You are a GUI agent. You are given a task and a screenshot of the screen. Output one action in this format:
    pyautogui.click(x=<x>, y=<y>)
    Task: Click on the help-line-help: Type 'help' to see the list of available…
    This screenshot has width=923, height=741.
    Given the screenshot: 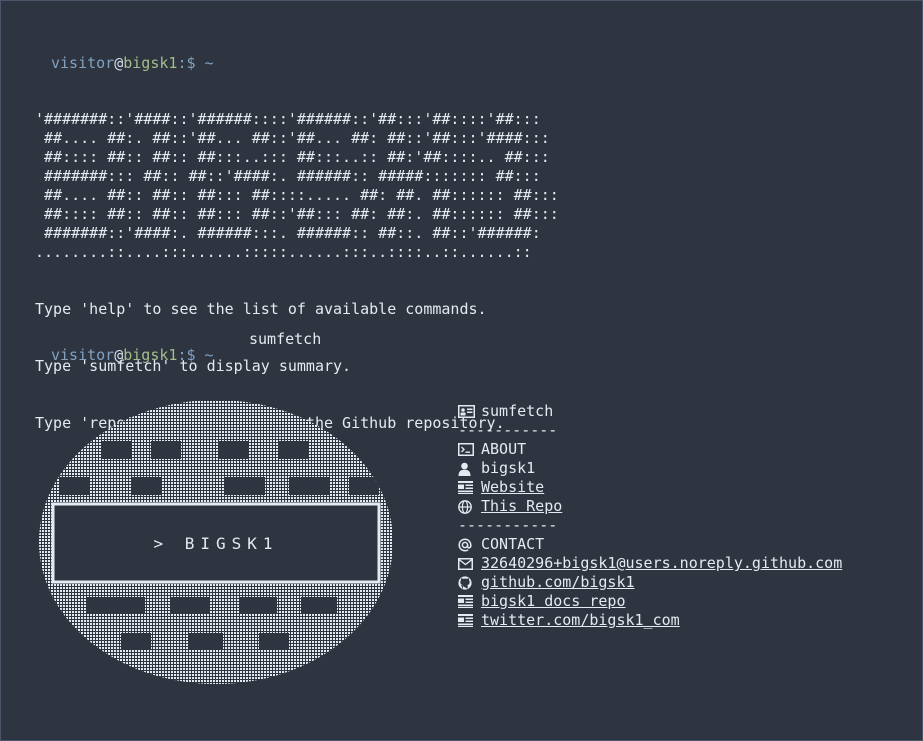 What is the action you would take?
    pyautogui.click(x=261, y=309)
    